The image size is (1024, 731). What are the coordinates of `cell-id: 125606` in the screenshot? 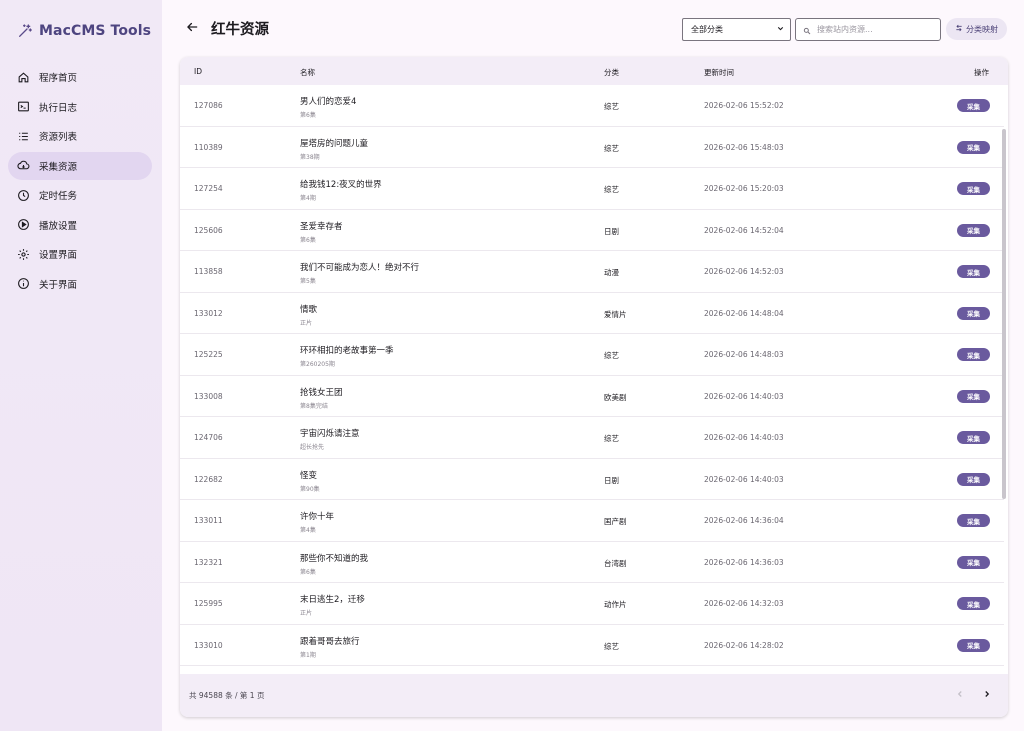 It's located at (208, 230).